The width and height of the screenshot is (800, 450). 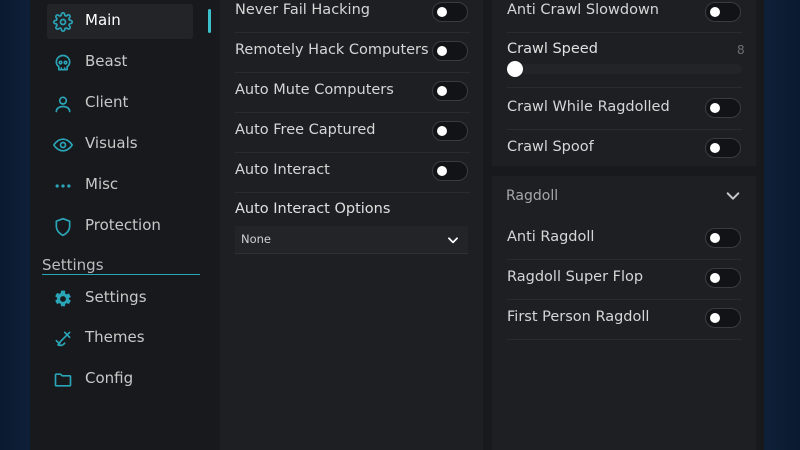 What do you see at coordinates (450, 171) in the screenshot?
I see `auto-interact-toggle` at bounding box center [450, 171].